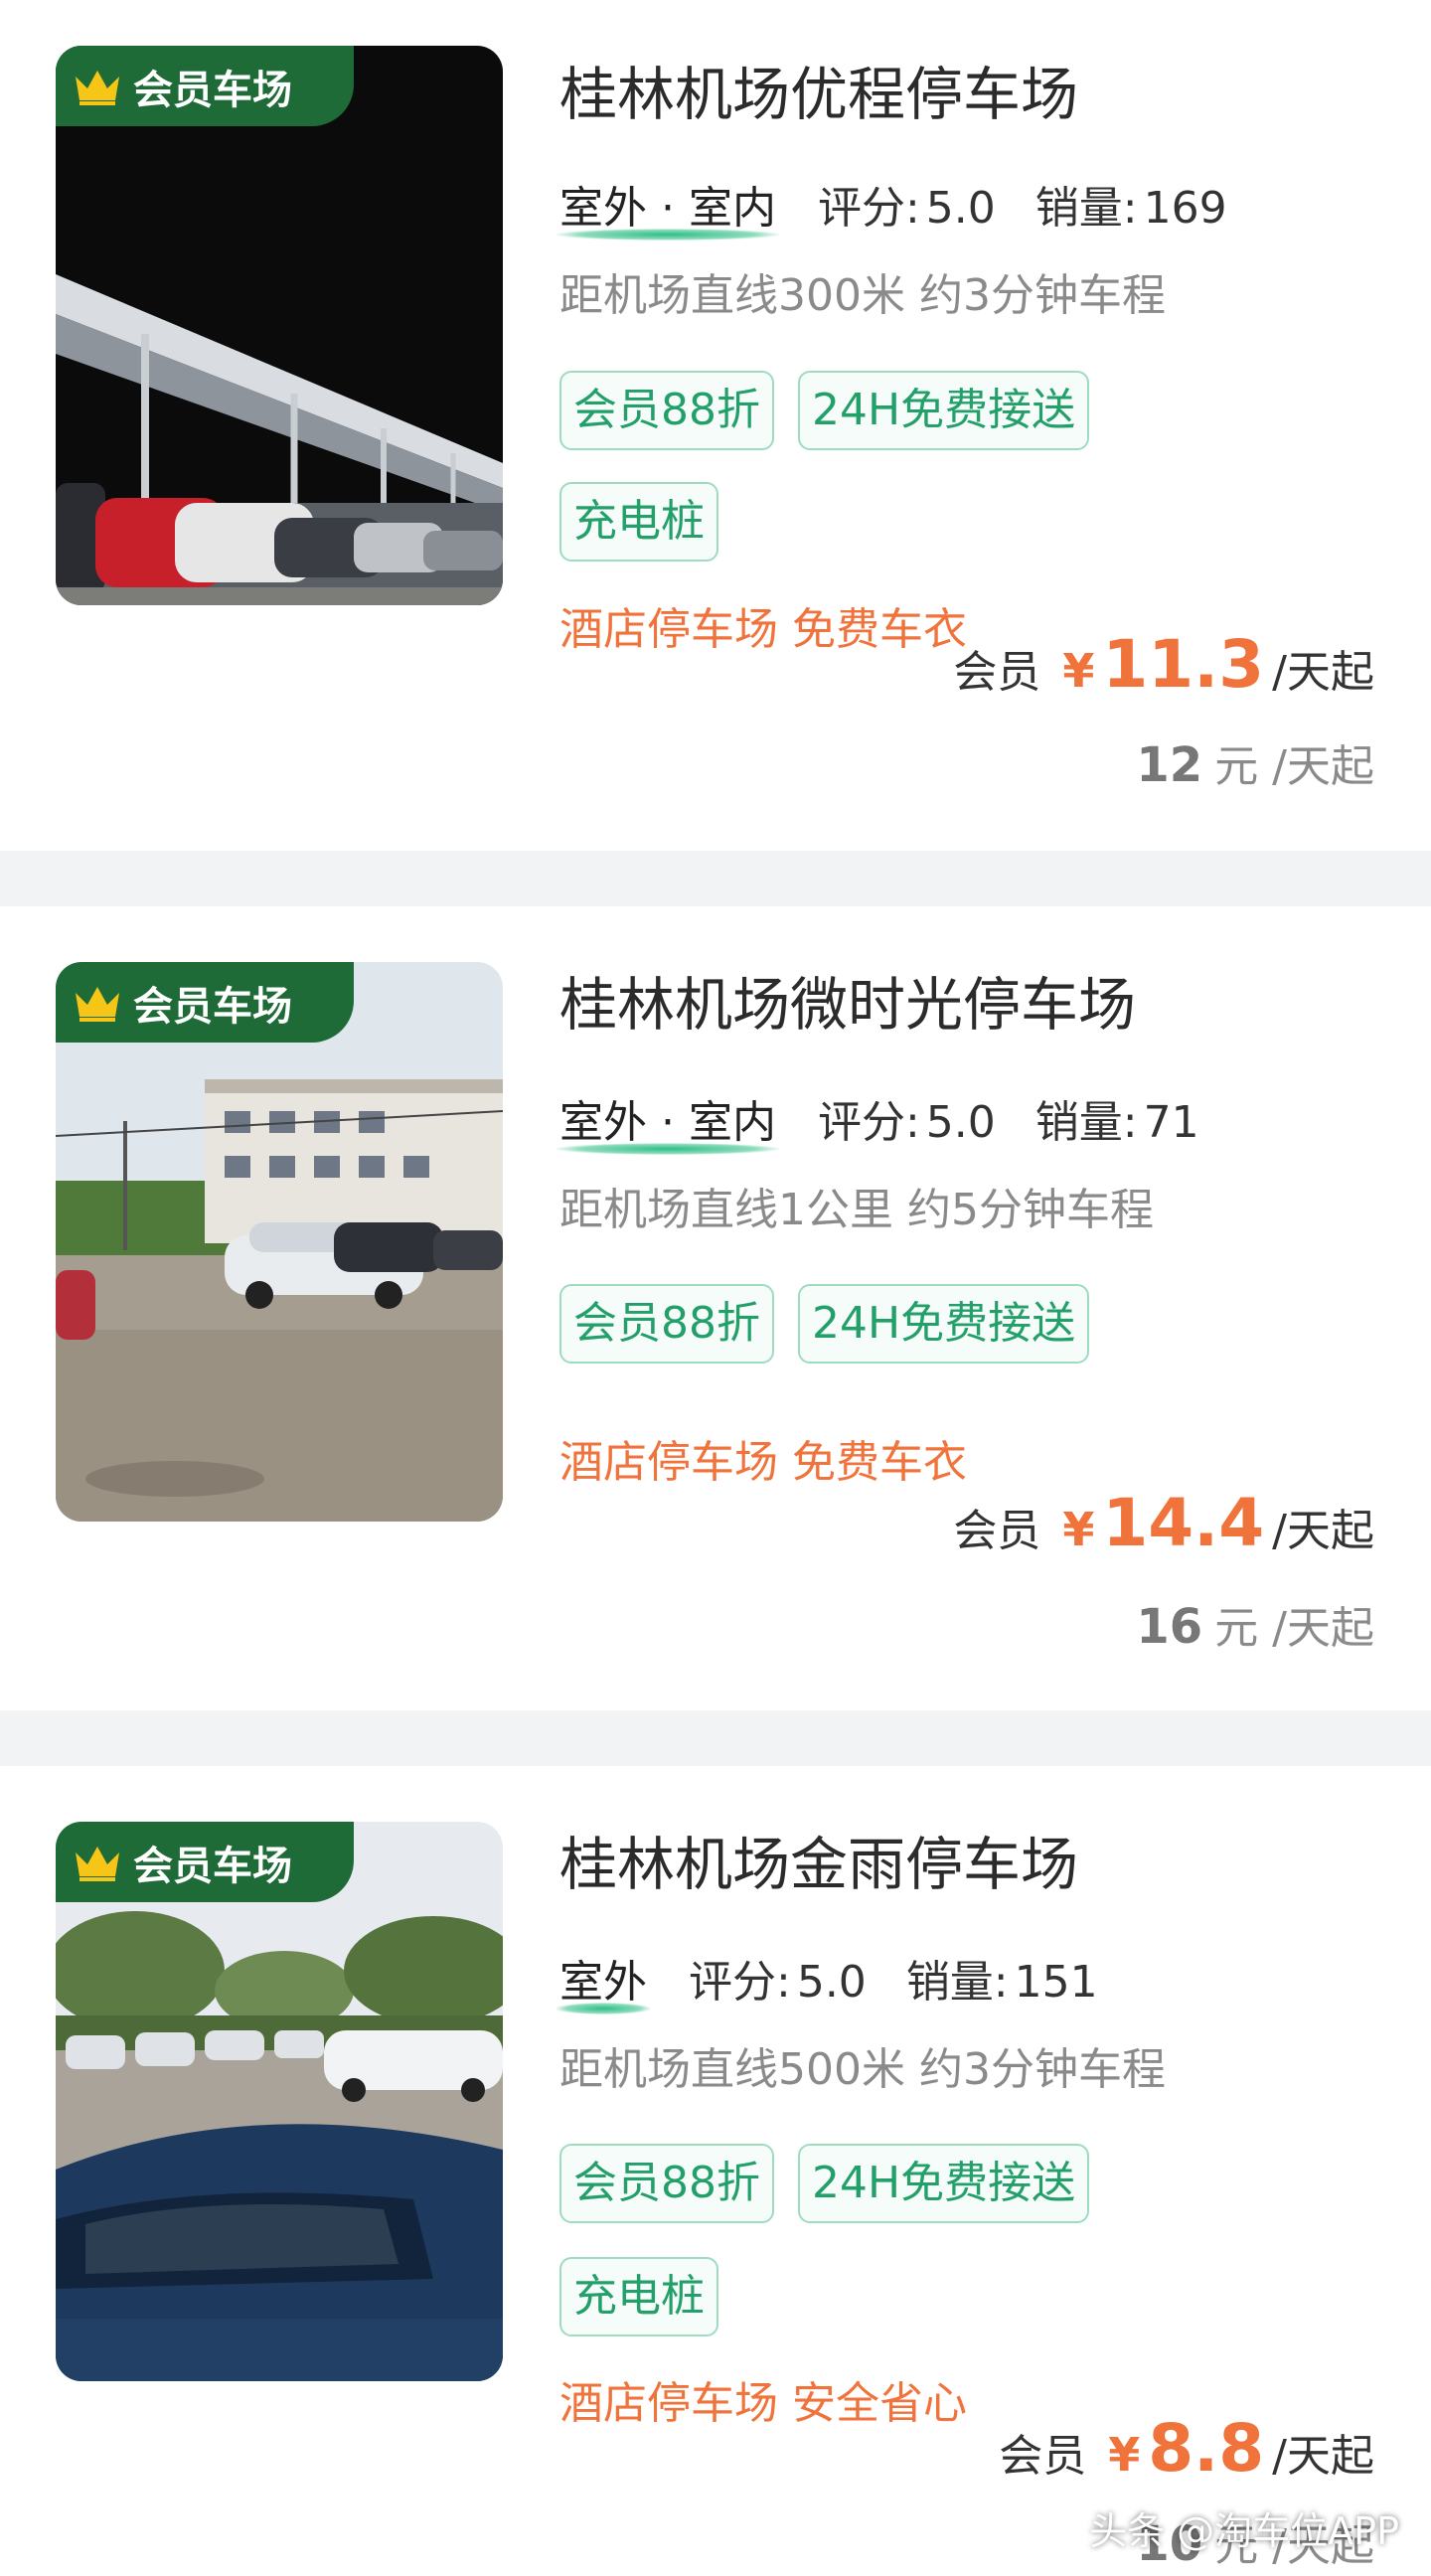 This screenshot has height=2576, width=1431. I want to click on member-price: 会员 ¥ 8.8 /天起, so click(1186, 2448).